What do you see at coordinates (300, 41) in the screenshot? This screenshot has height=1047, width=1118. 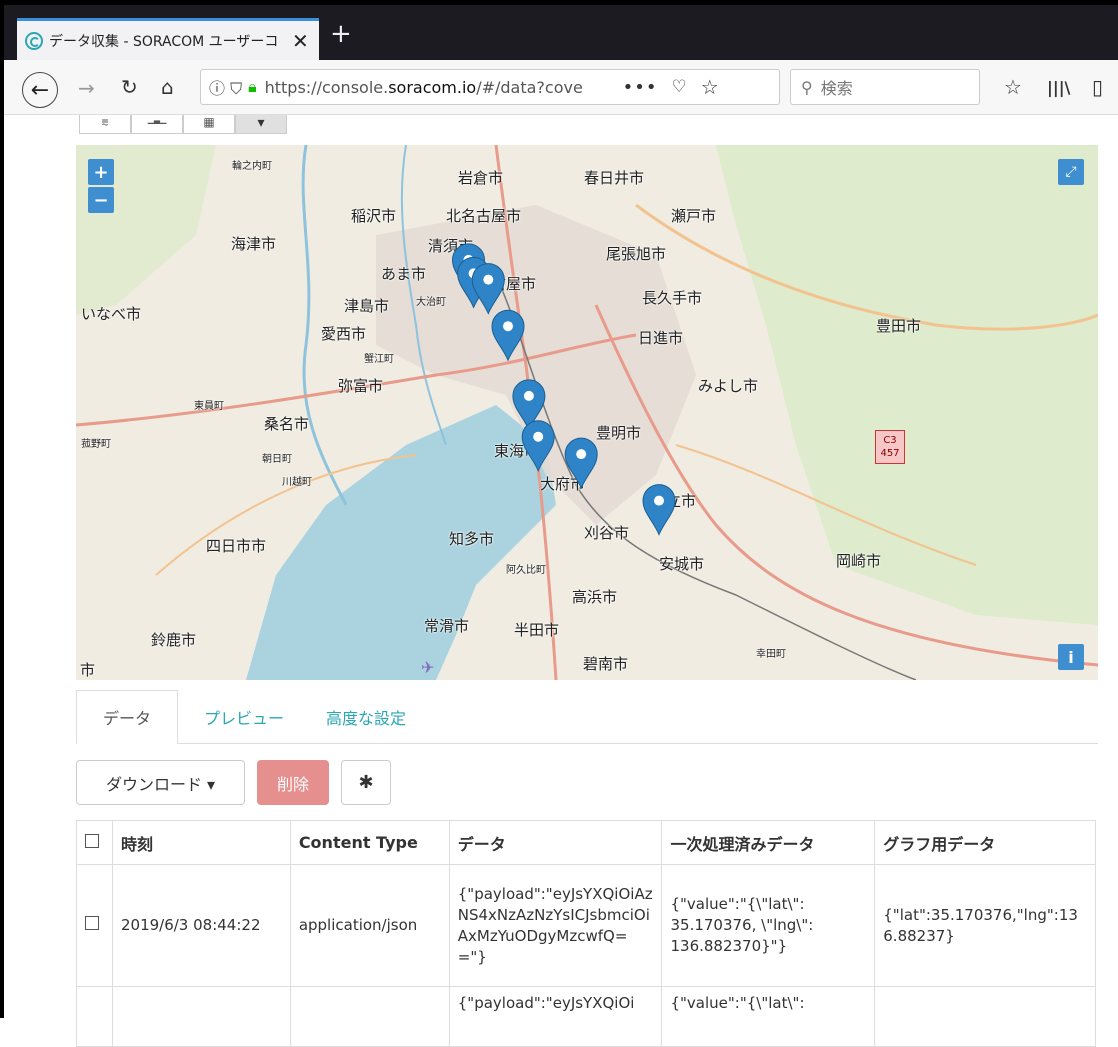 I see `close-tab-icon: ✕` at bounding box center [300, 41].